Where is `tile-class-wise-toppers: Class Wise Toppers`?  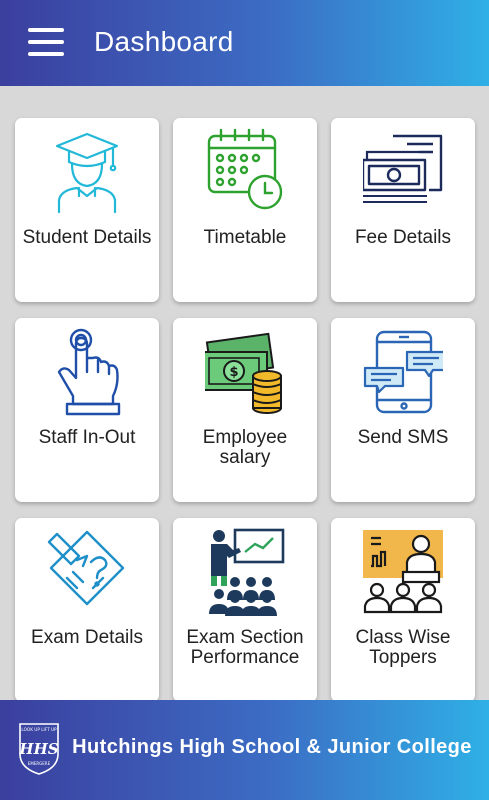 tile-class-wise-toppers: Class Wise Toppers is located at coordinates (403, 610).